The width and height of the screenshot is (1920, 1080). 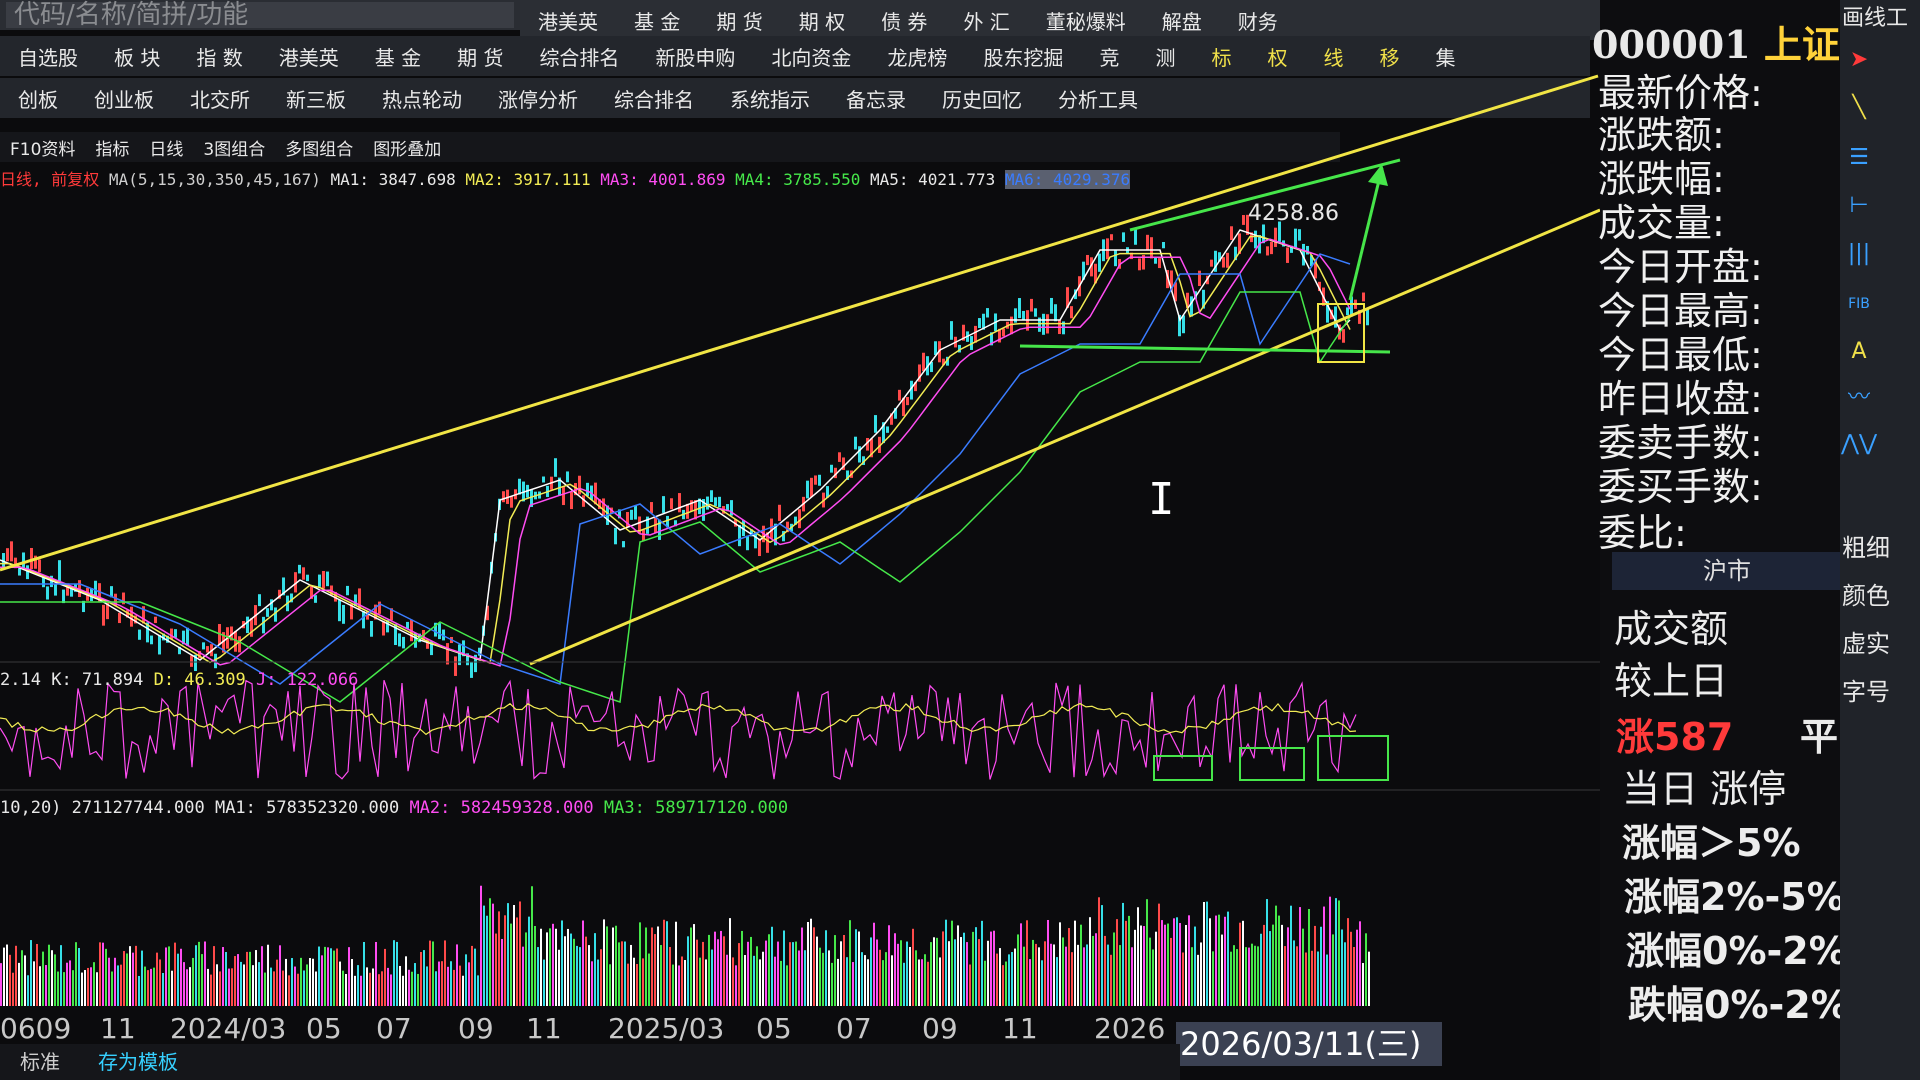 I want to click on tab-shanghai-market: 沪市, so click(x=1727, y=571).